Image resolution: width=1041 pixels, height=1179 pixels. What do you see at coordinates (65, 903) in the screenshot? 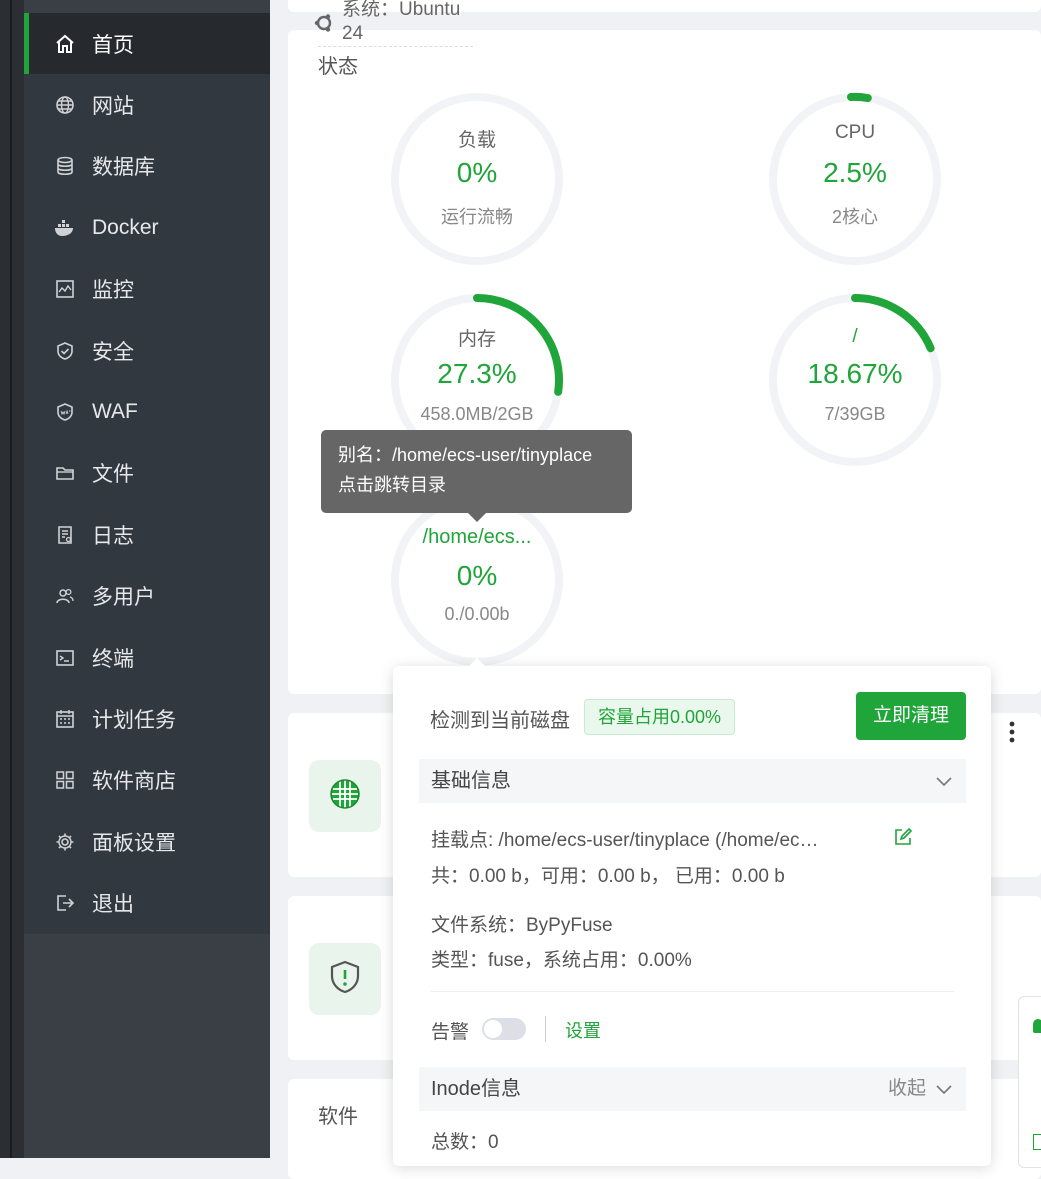
I see `logout-icon` at bounding box center [65, 903].